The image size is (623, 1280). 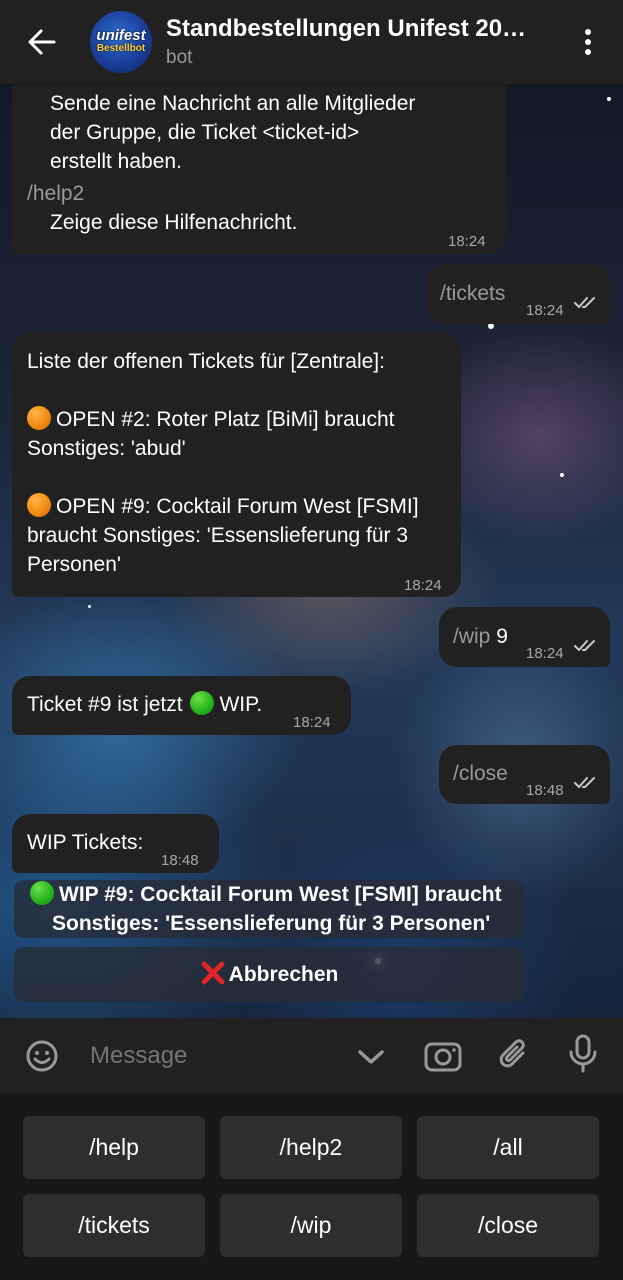 I want to click on attach-button, so click(x=514, y=1055).